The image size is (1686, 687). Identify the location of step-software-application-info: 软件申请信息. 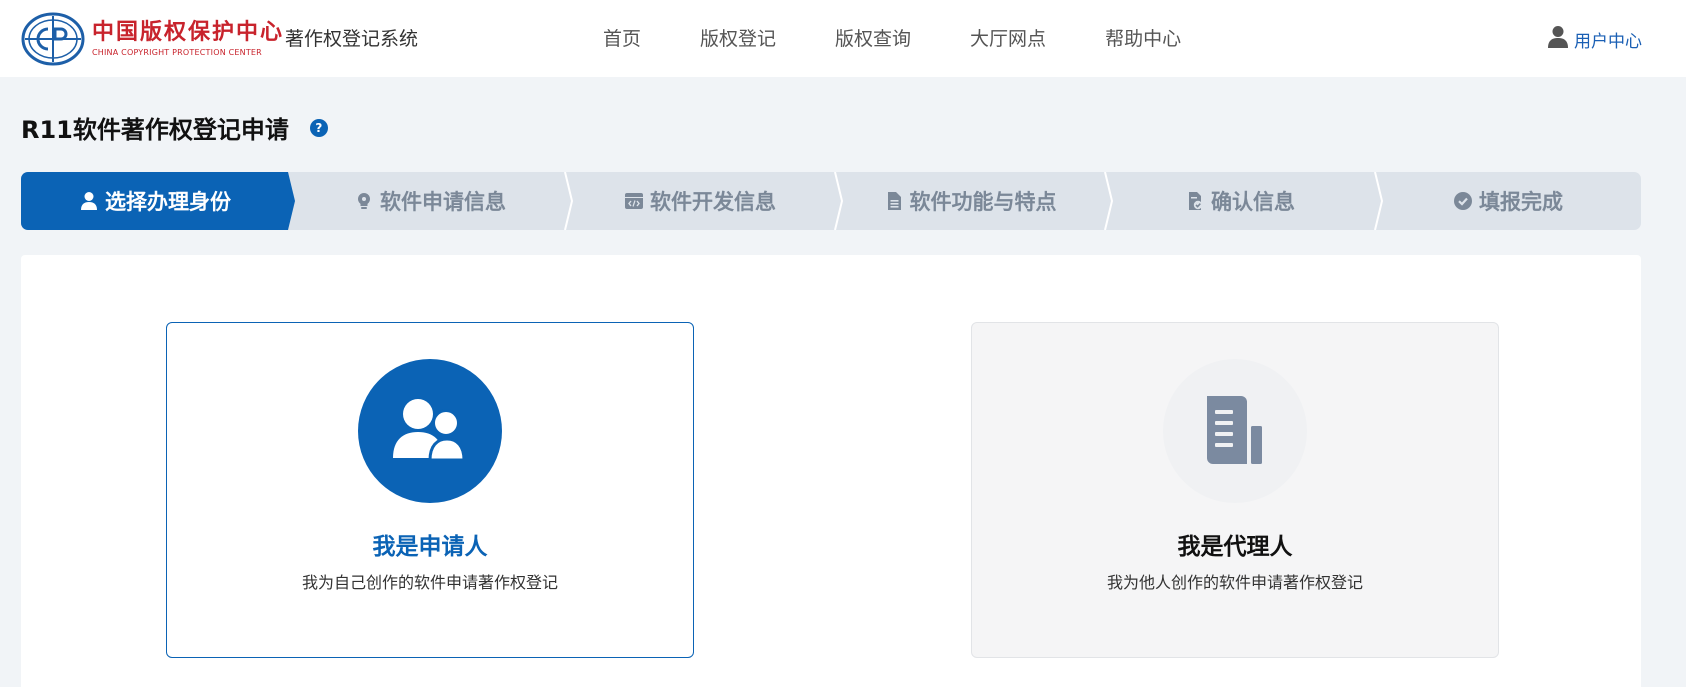
(430, 201).